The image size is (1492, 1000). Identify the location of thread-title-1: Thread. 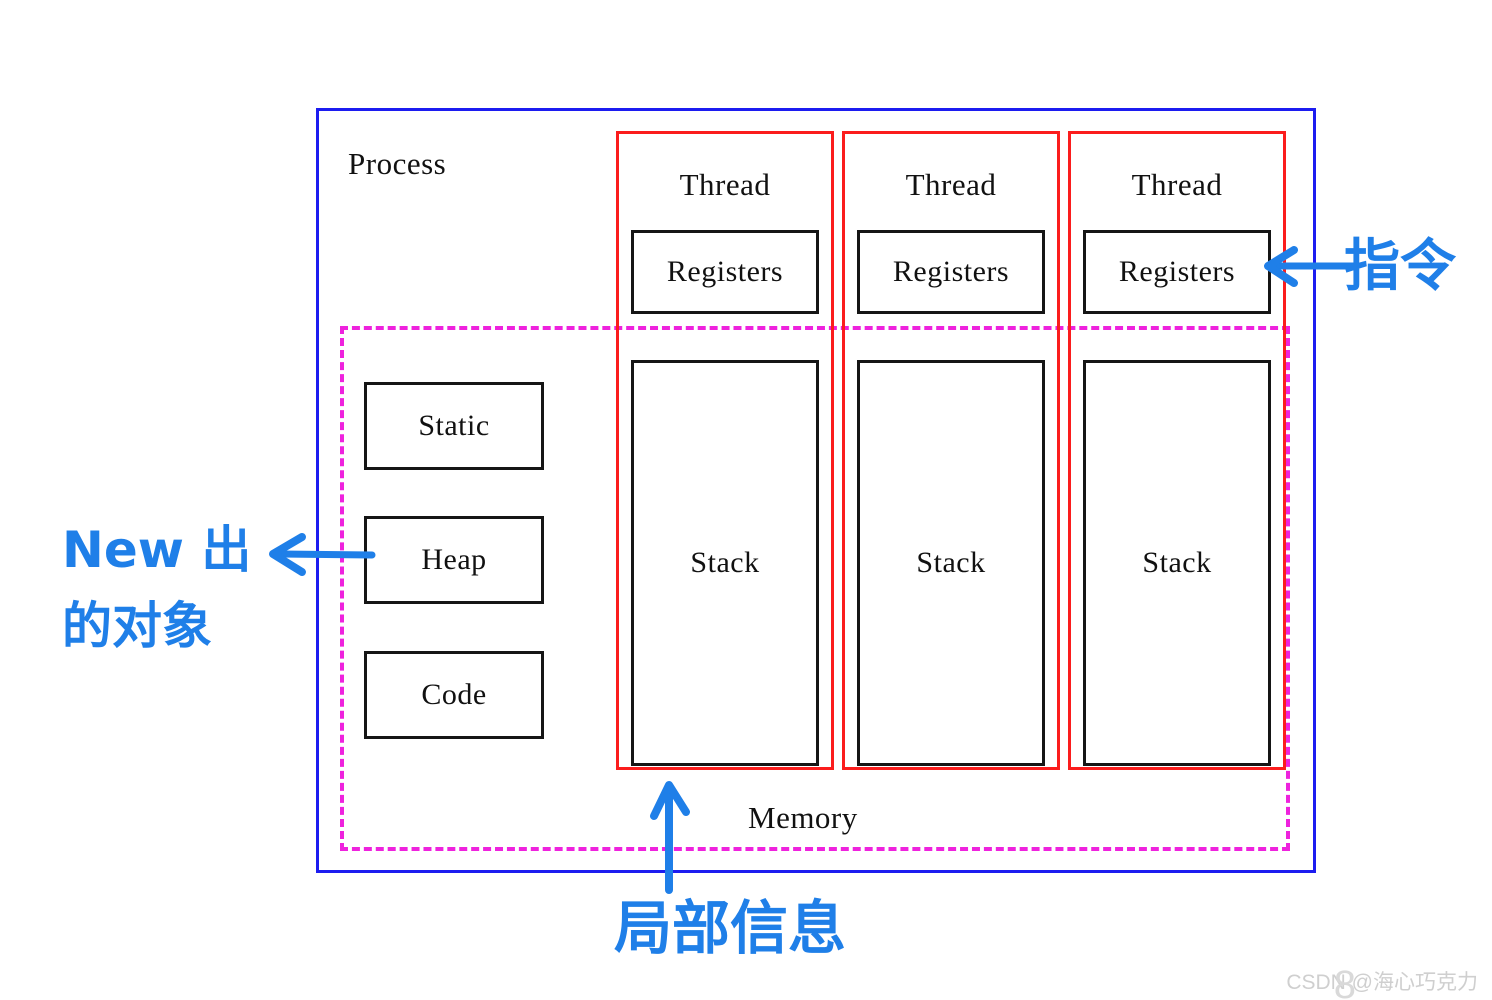
(725, 184).